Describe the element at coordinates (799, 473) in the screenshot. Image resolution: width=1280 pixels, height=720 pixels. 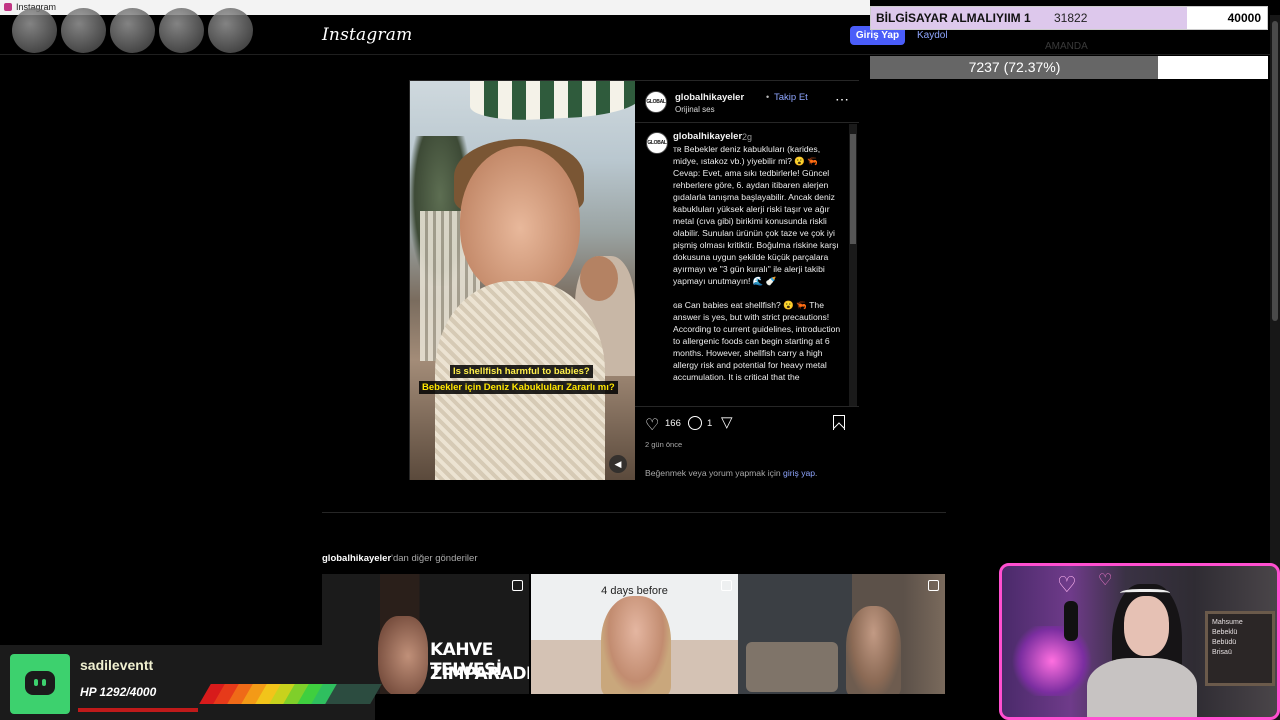
I see `login-prompt-link: giriş yap` at that location.